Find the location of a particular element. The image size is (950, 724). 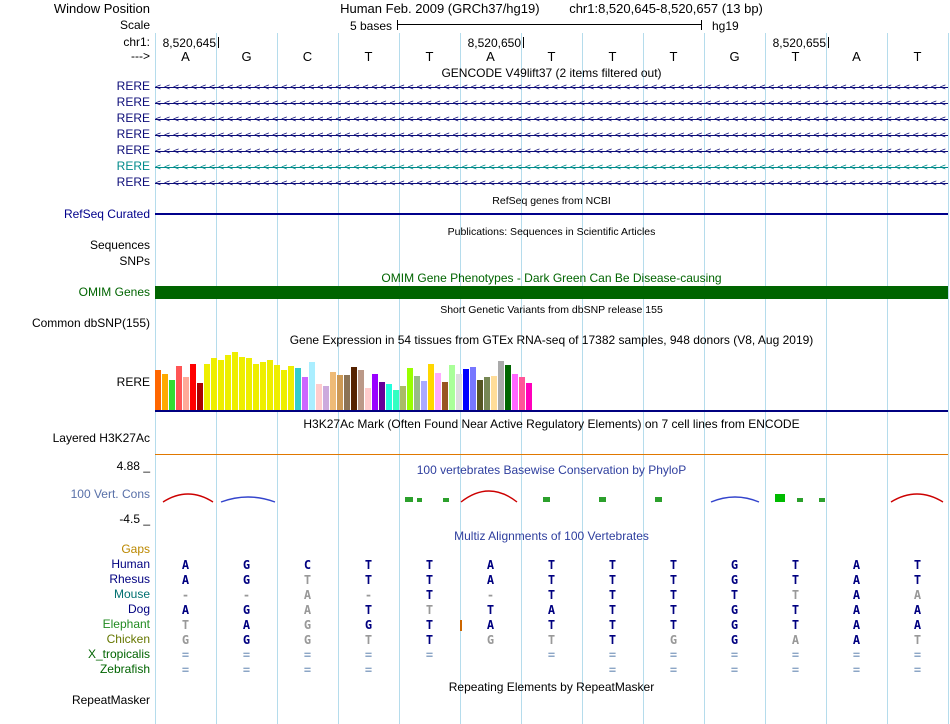

conservation-track is located at coordinates (551, 498).